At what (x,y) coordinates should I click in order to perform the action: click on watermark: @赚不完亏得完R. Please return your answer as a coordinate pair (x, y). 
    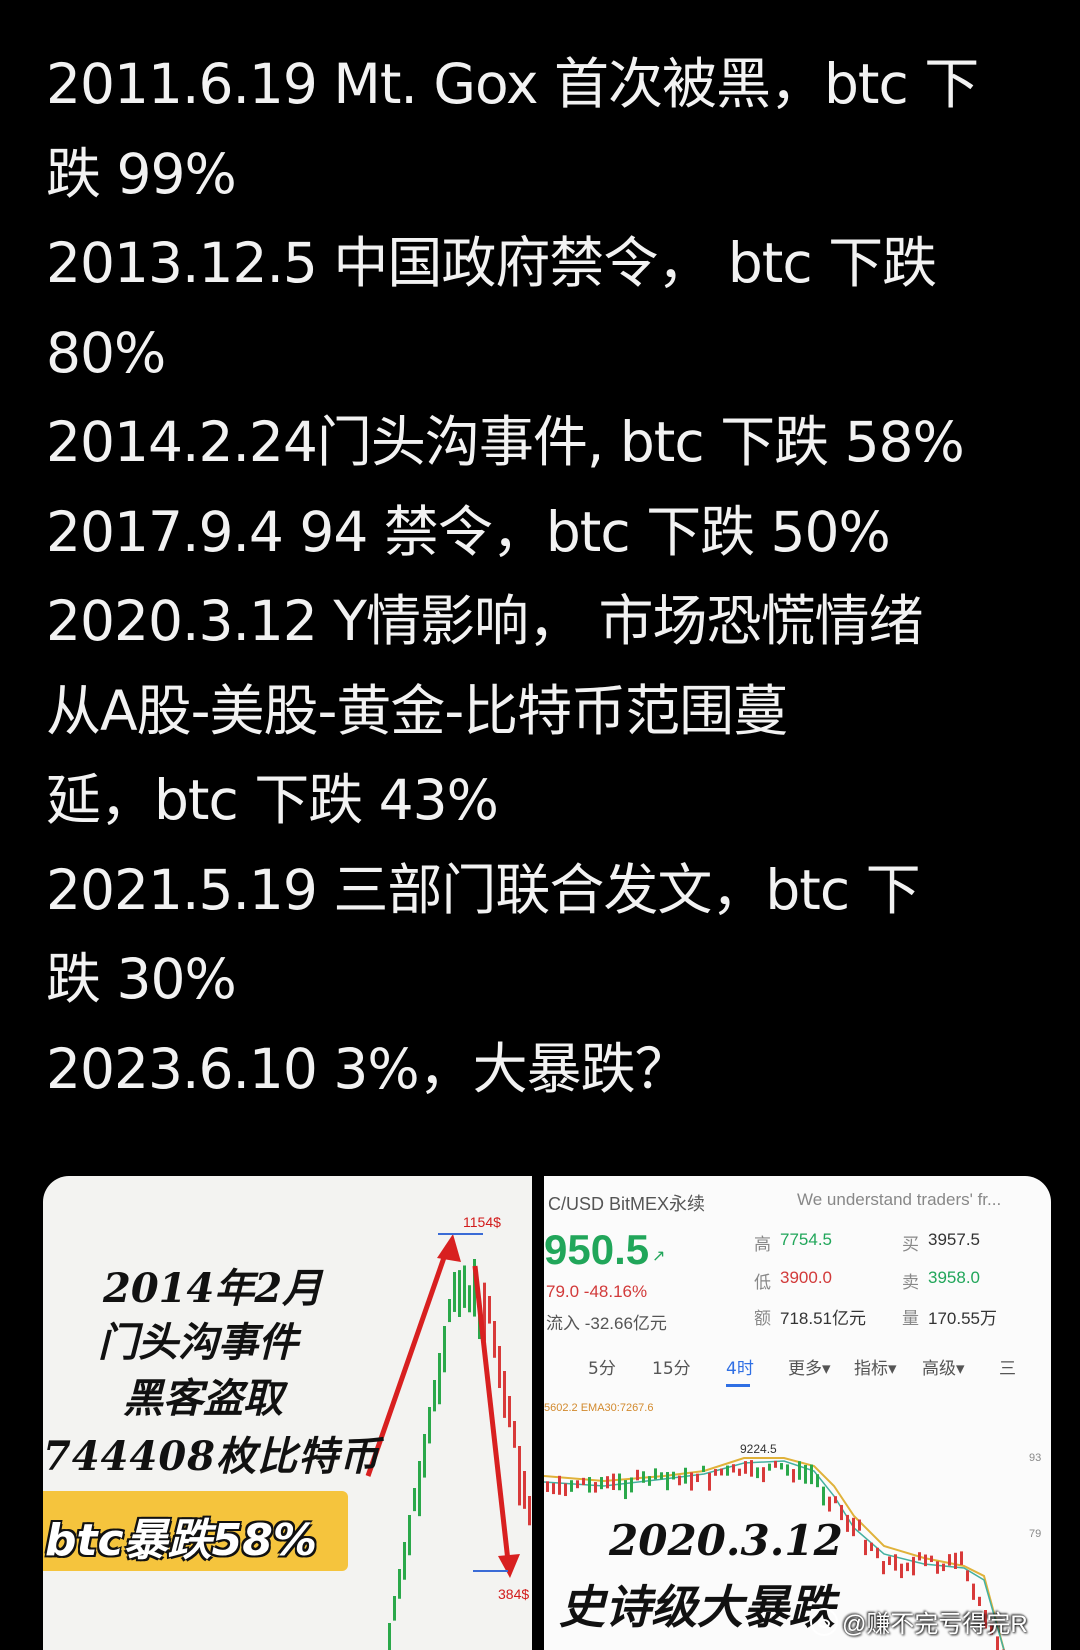
    Looking at the image, I should click on (919, 1621).